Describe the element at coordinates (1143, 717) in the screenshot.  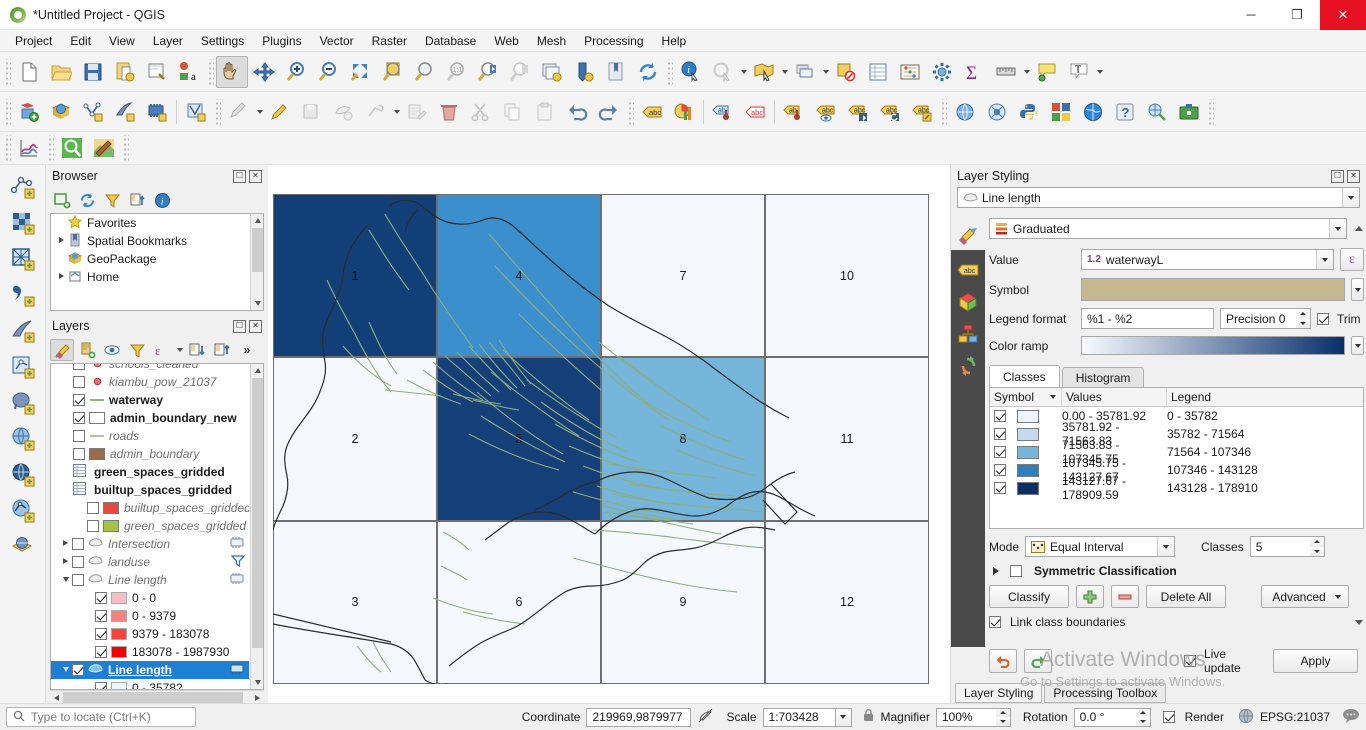
I see `rotation-stepper` at that location.